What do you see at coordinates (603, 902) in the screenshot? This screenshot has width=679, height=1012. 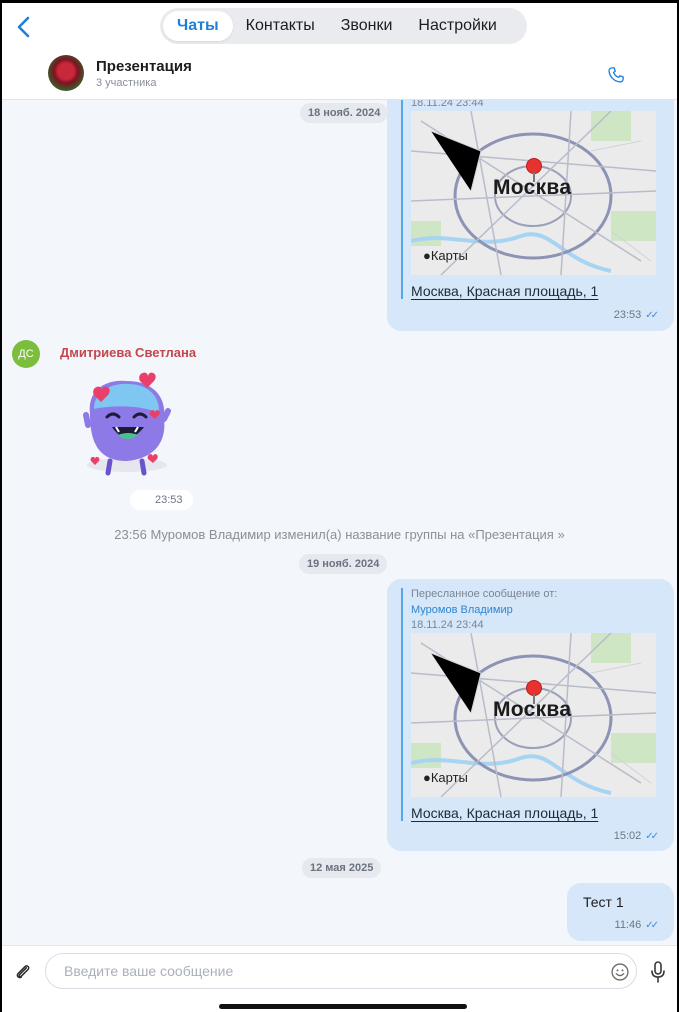 I see `message-text: Тест 1` at bounding box center [603, 902].